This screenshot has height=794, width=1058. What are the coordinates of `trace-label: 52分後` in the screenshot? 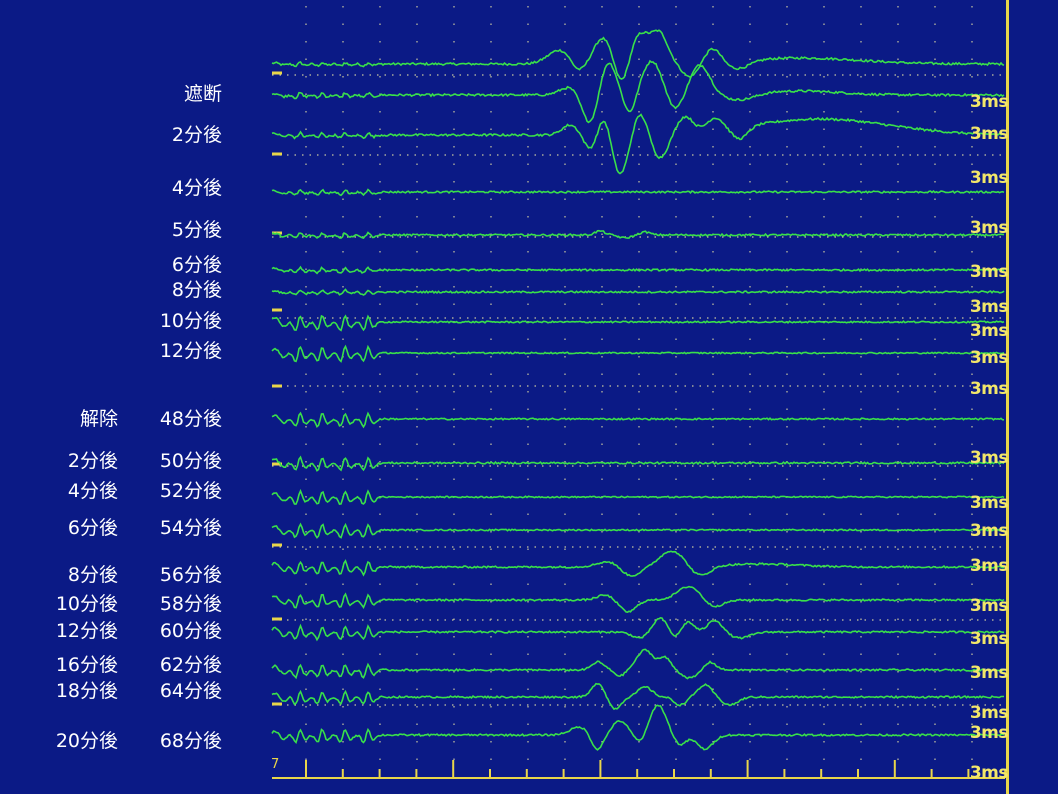 It's located at (190, 491).